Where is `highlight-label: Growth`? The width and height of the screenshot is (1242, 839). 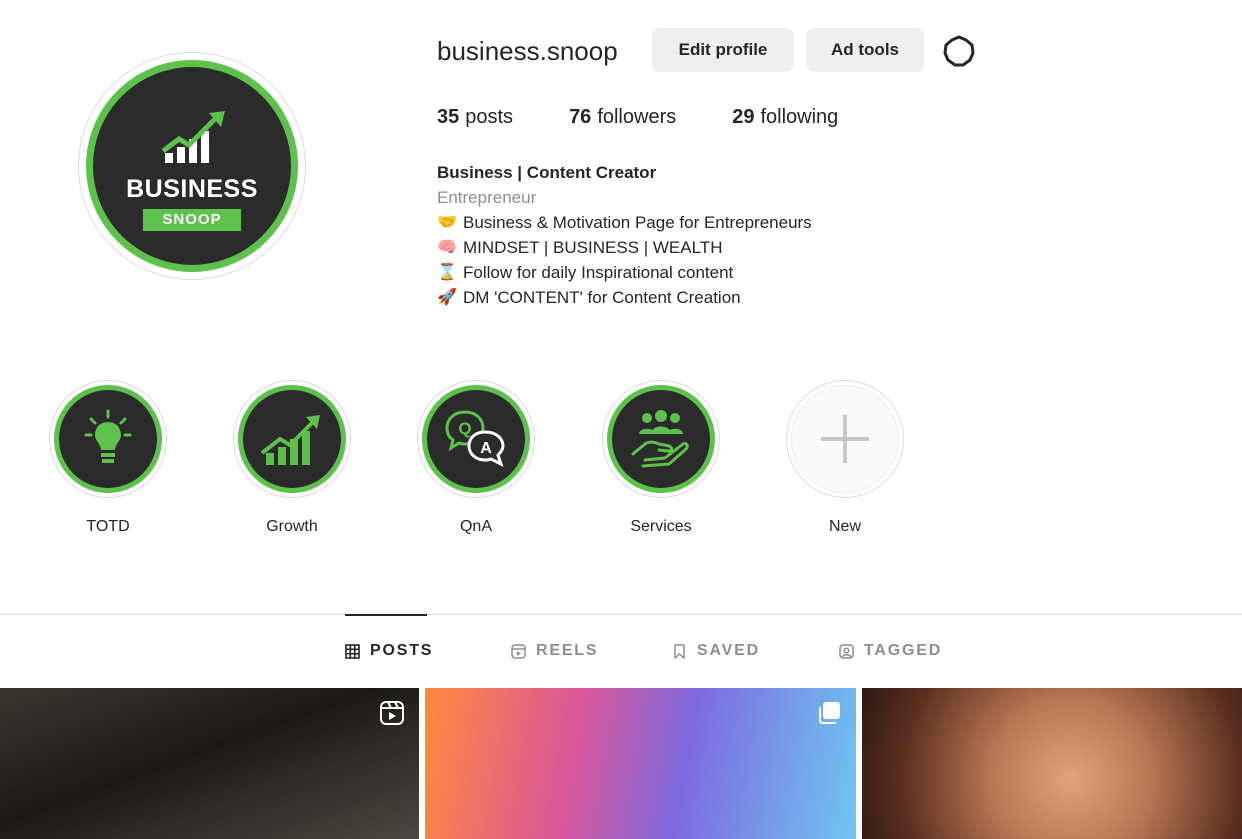 highlight-label: Growth is located at coordinates (292, 526).